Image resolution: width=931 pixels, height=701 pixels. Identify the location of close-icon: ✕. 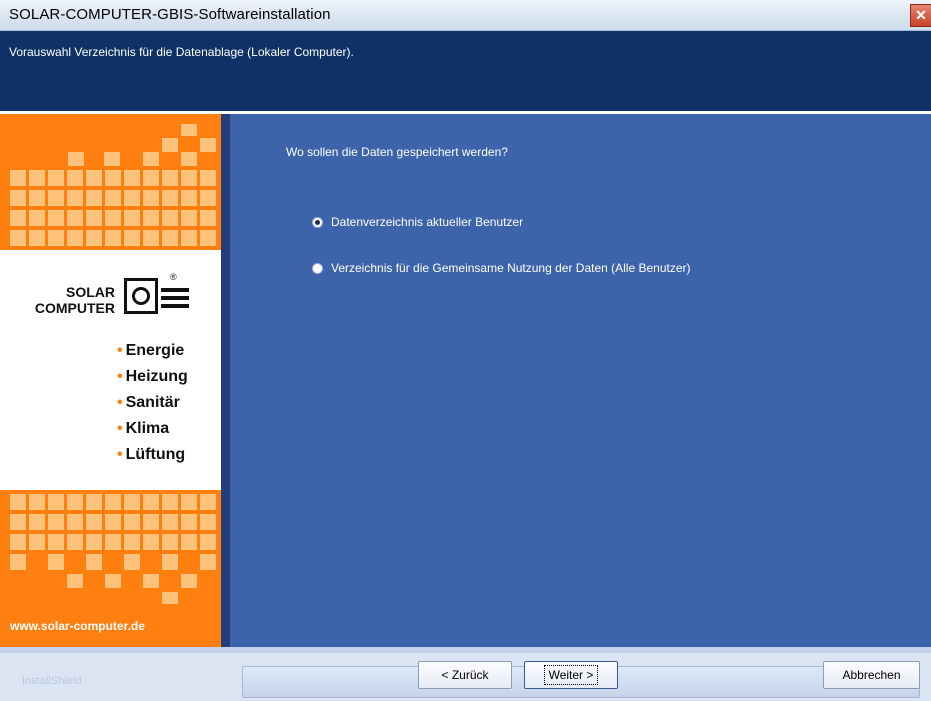
(921, 15).